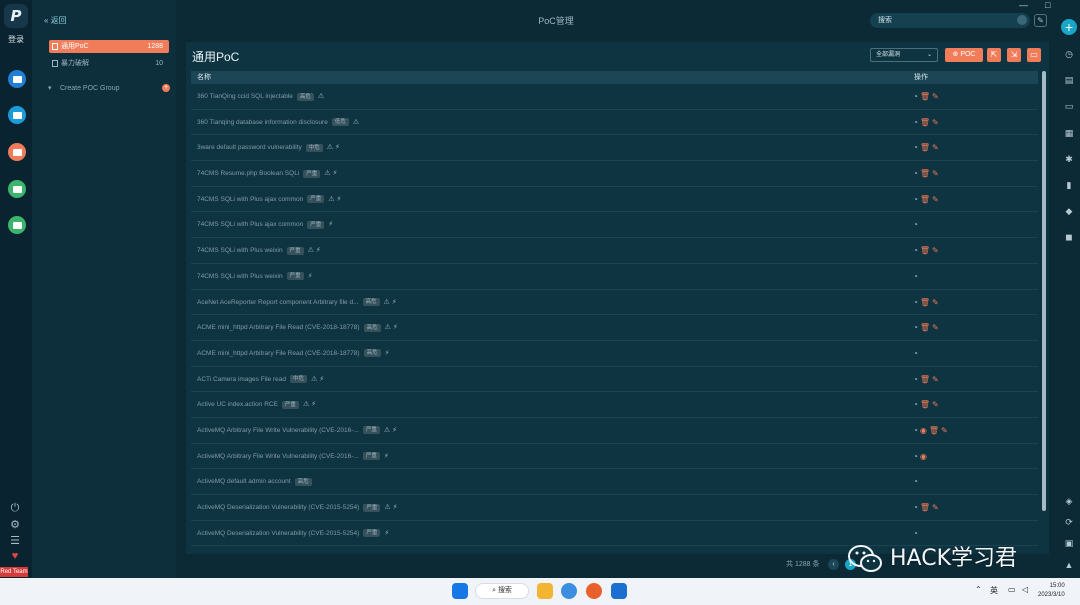 The height and width of the screenshot is (605, 1080). What do you see at coordinates (1025, 589) in the screenshot?
I see `volume-icon: ◁` at bounding box center [1025, 589].